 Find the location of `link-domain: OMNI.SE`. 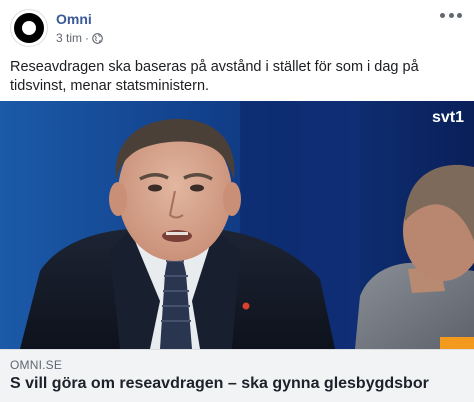

link-domain: OMNI.SE is located at coordinates (36, 365).